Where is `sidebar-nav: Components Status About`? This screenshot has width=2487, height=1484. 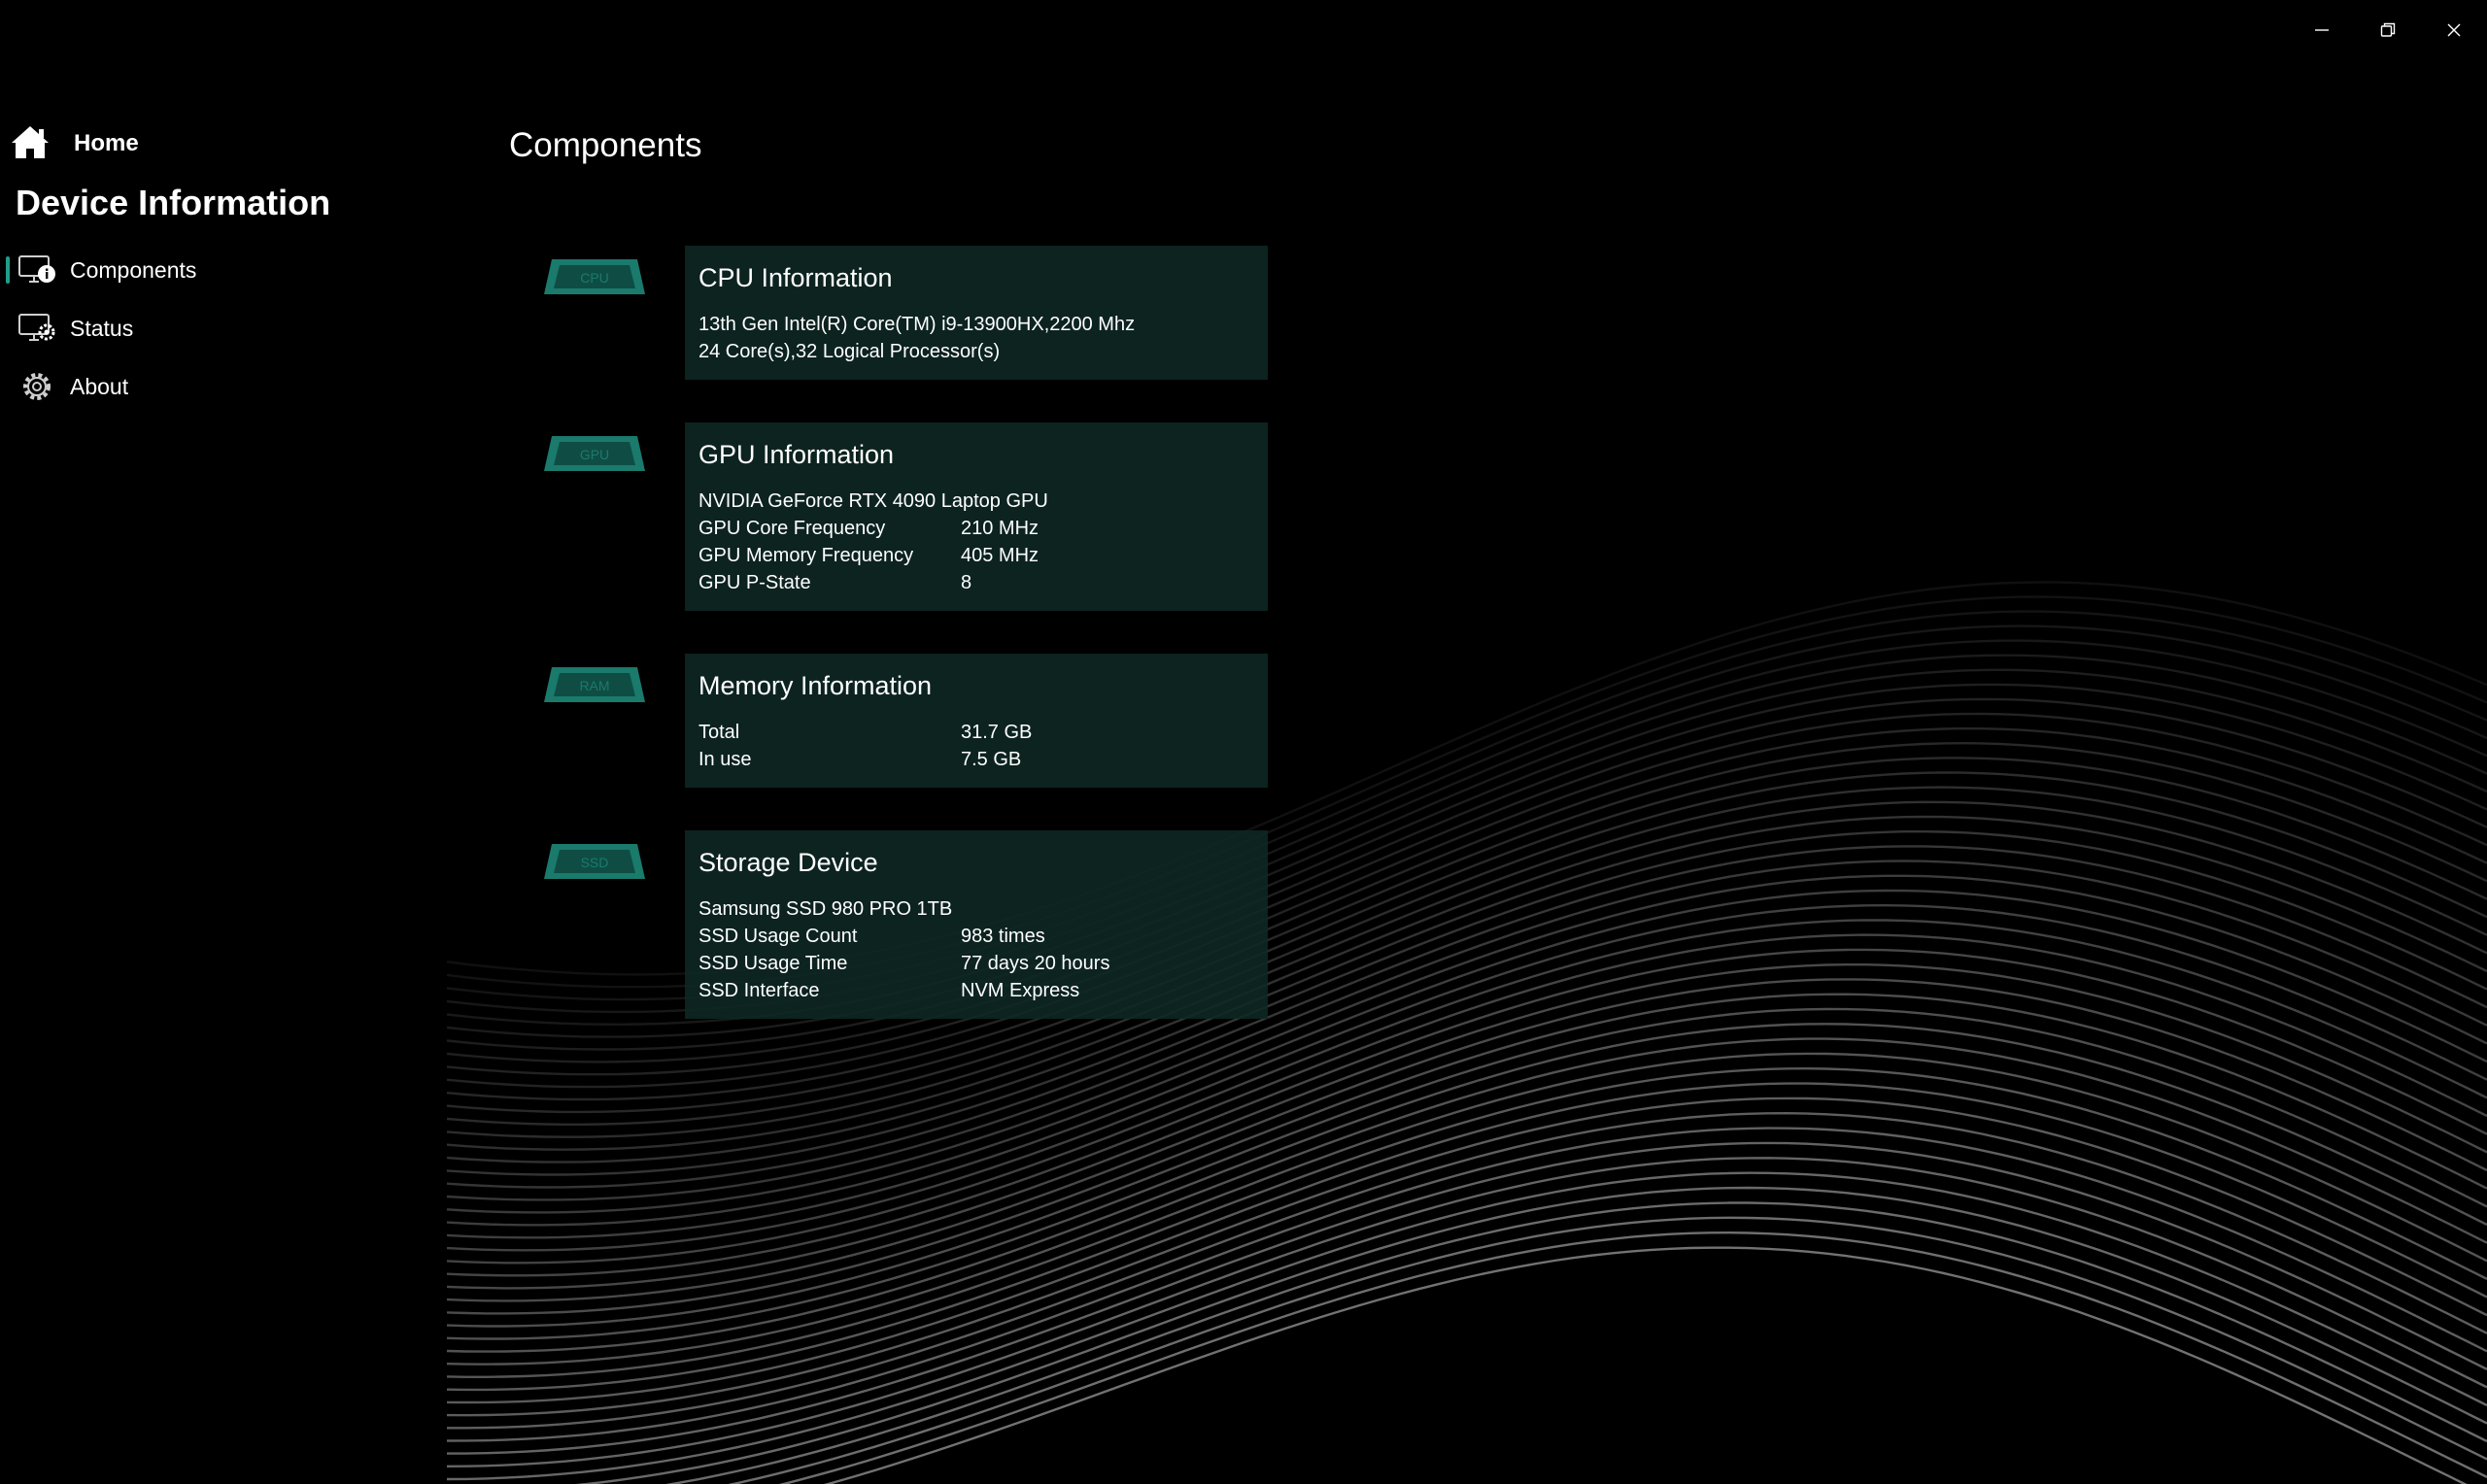 sidebar-nav: Components Status About is located at coordinates (213, 328).